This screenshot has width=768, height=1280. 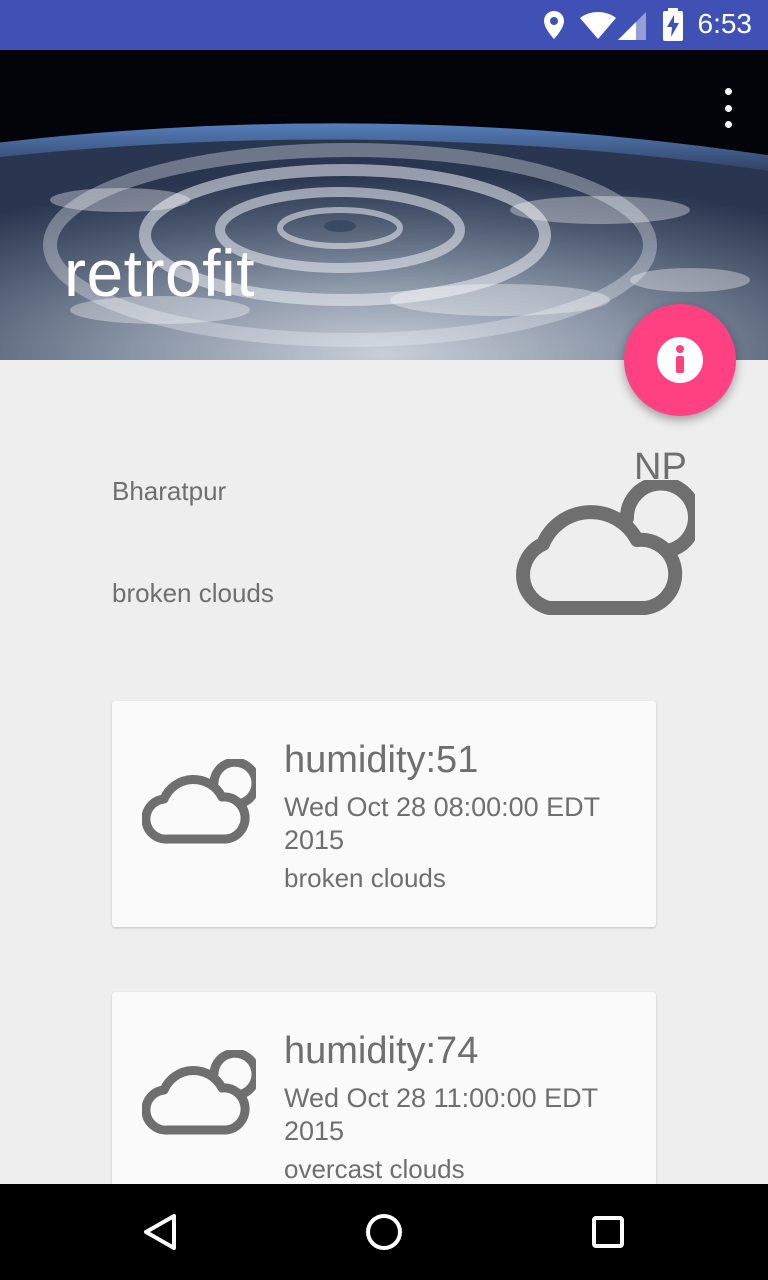 I want to click on app-title: retrofit, so click(x=160, y=273).